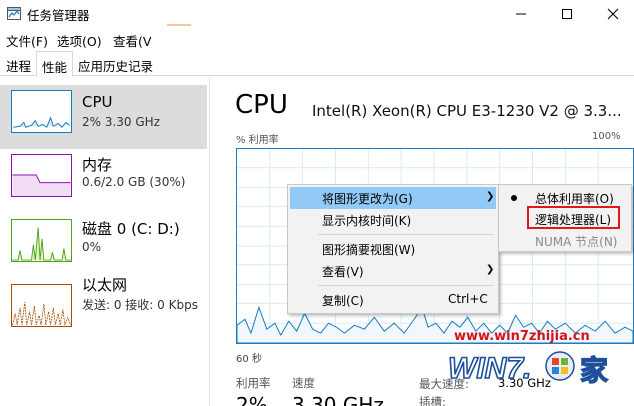  Describe the element at coordinates (393, 300) in the screenshot. I see `menu-item-copy: 复制(C) Ctrl+C` at that location.